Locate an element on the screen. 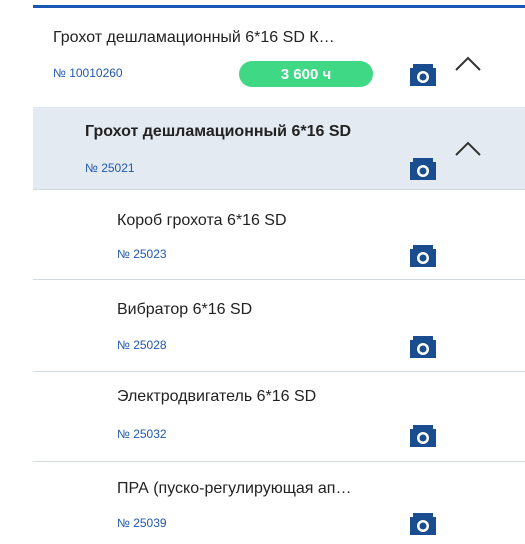 Image resolution: width=525 pixels, height=544 pixels. item-number: № 10010260 is located at coordinates (88, 73).